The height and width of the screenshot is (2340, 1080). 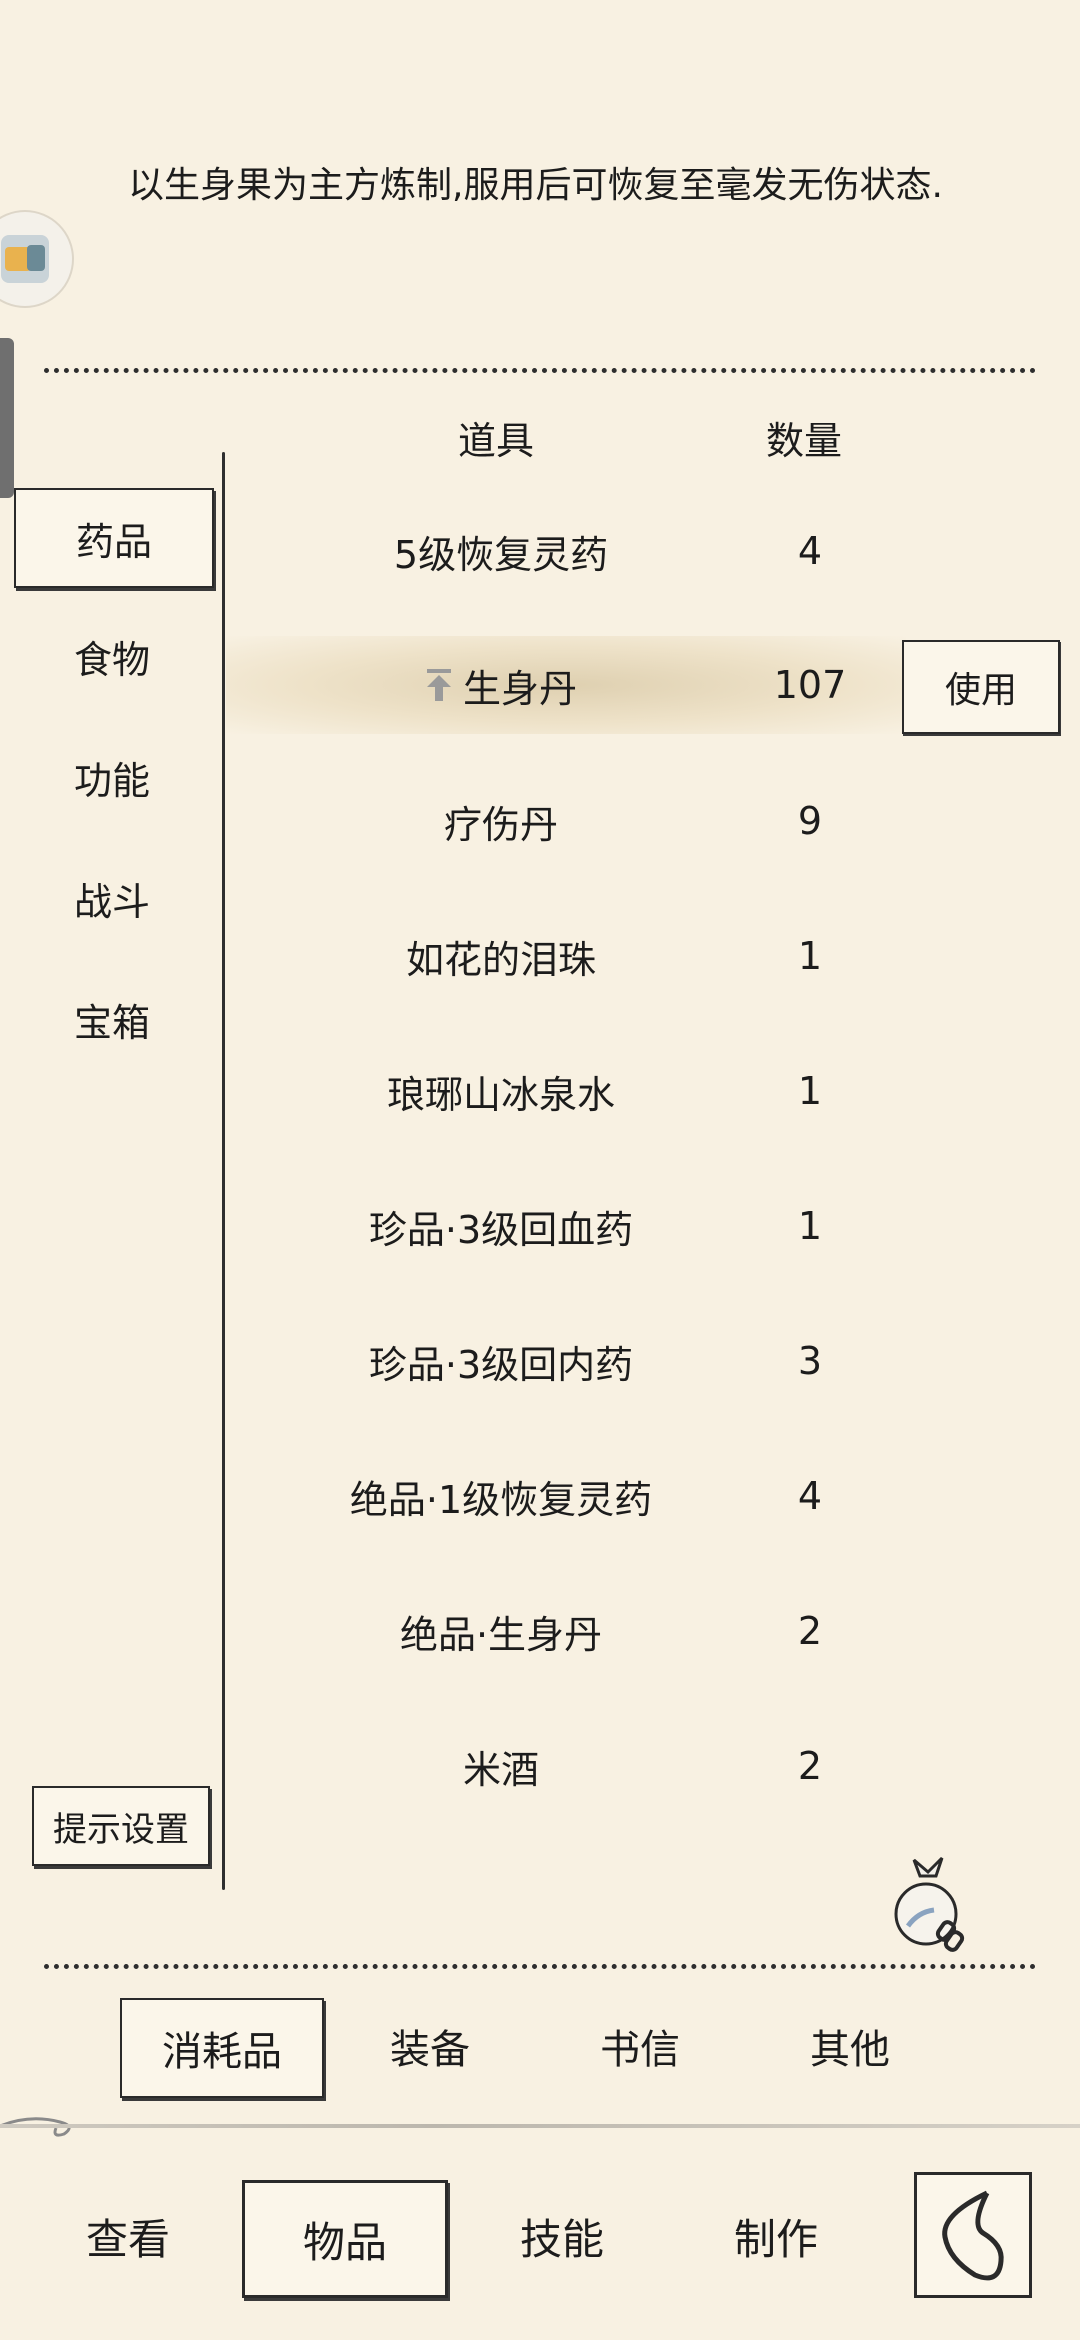 What do you see at coordinates (501, 1499) in the screenshot?
I see `item-name: 绝品·1级恢复灵药` at bounding box center [501, 1499].